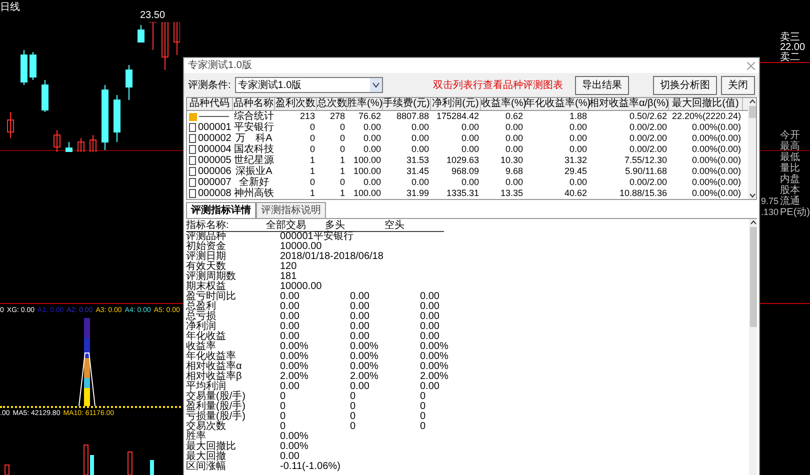 The height and width of the screenshot is (475, 810). What do you see at coordinates (206, 467) in the screenshot?
I see `detail-cell-text: 区间涨幅` at bounding box center [206, 467].